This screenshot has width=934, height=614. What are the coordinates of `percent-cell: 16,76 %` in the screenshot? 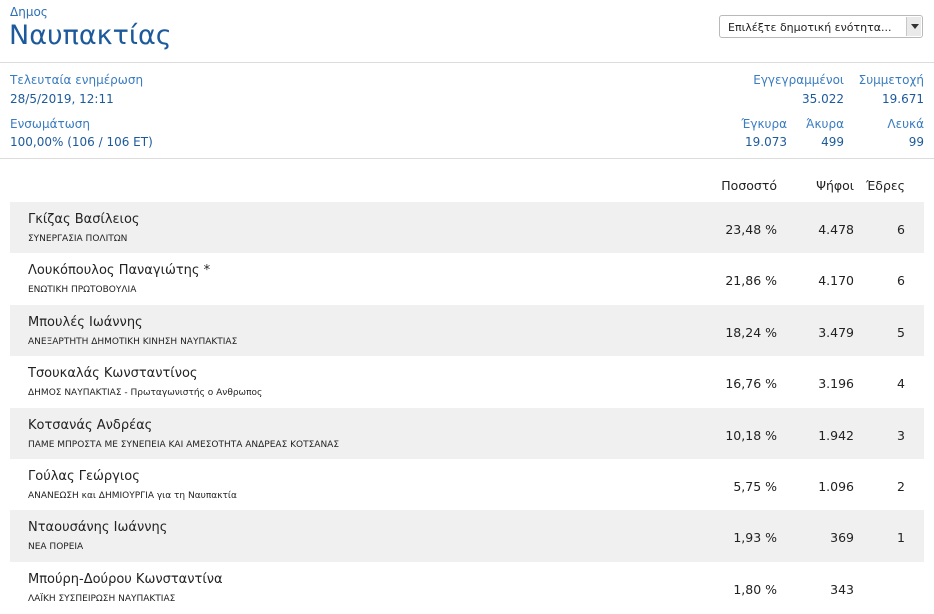 It's located at (751, 384).